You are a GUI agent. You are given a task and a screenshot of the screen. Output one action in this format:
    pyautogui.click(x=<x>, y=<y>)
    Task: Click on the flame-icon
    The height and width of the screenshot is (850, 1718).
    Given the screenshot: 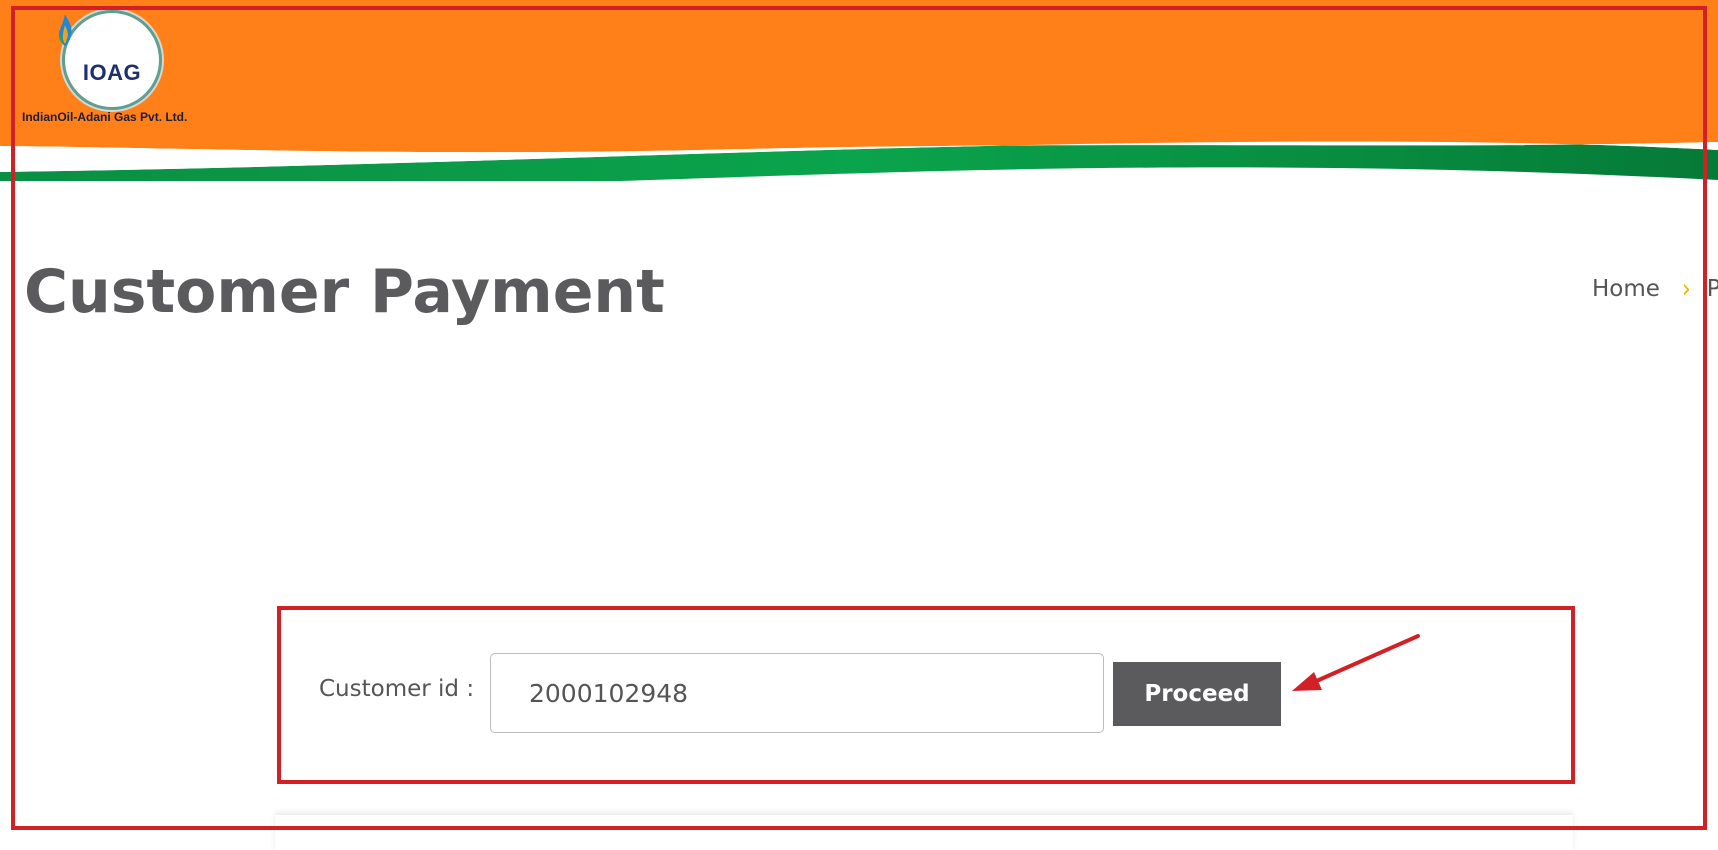 What is the action you would take?
    pyautogui.click(x=65, y=30)
    